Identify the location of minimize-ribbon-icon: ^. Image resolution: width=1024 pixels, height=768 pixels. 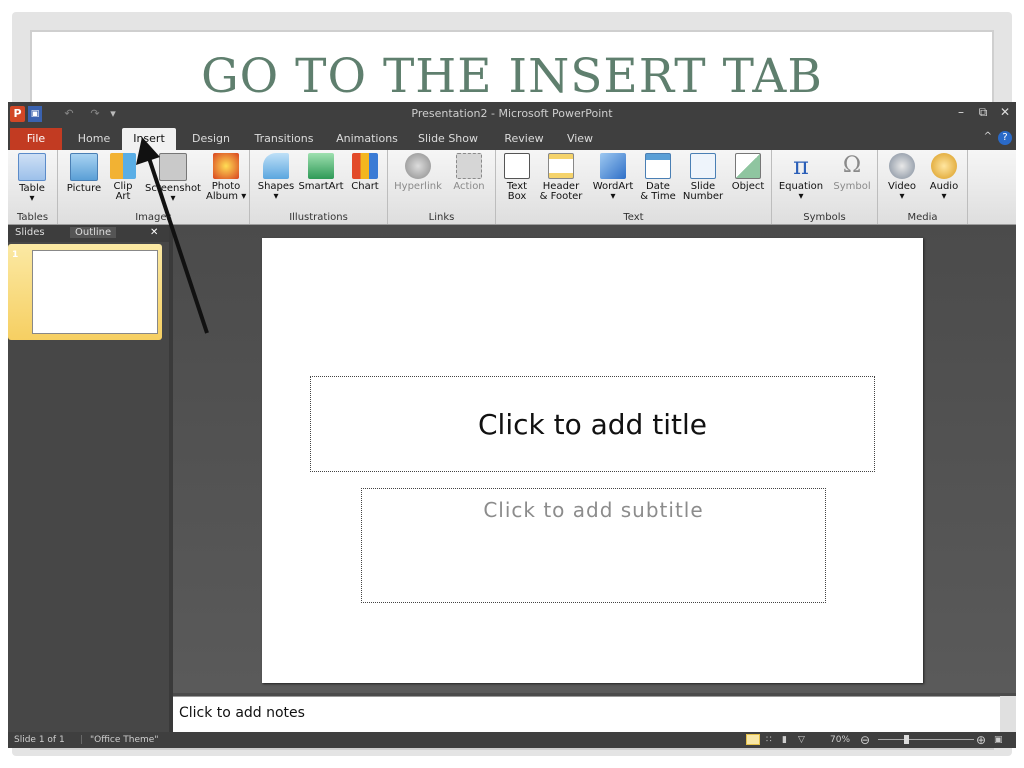
(988, 136).